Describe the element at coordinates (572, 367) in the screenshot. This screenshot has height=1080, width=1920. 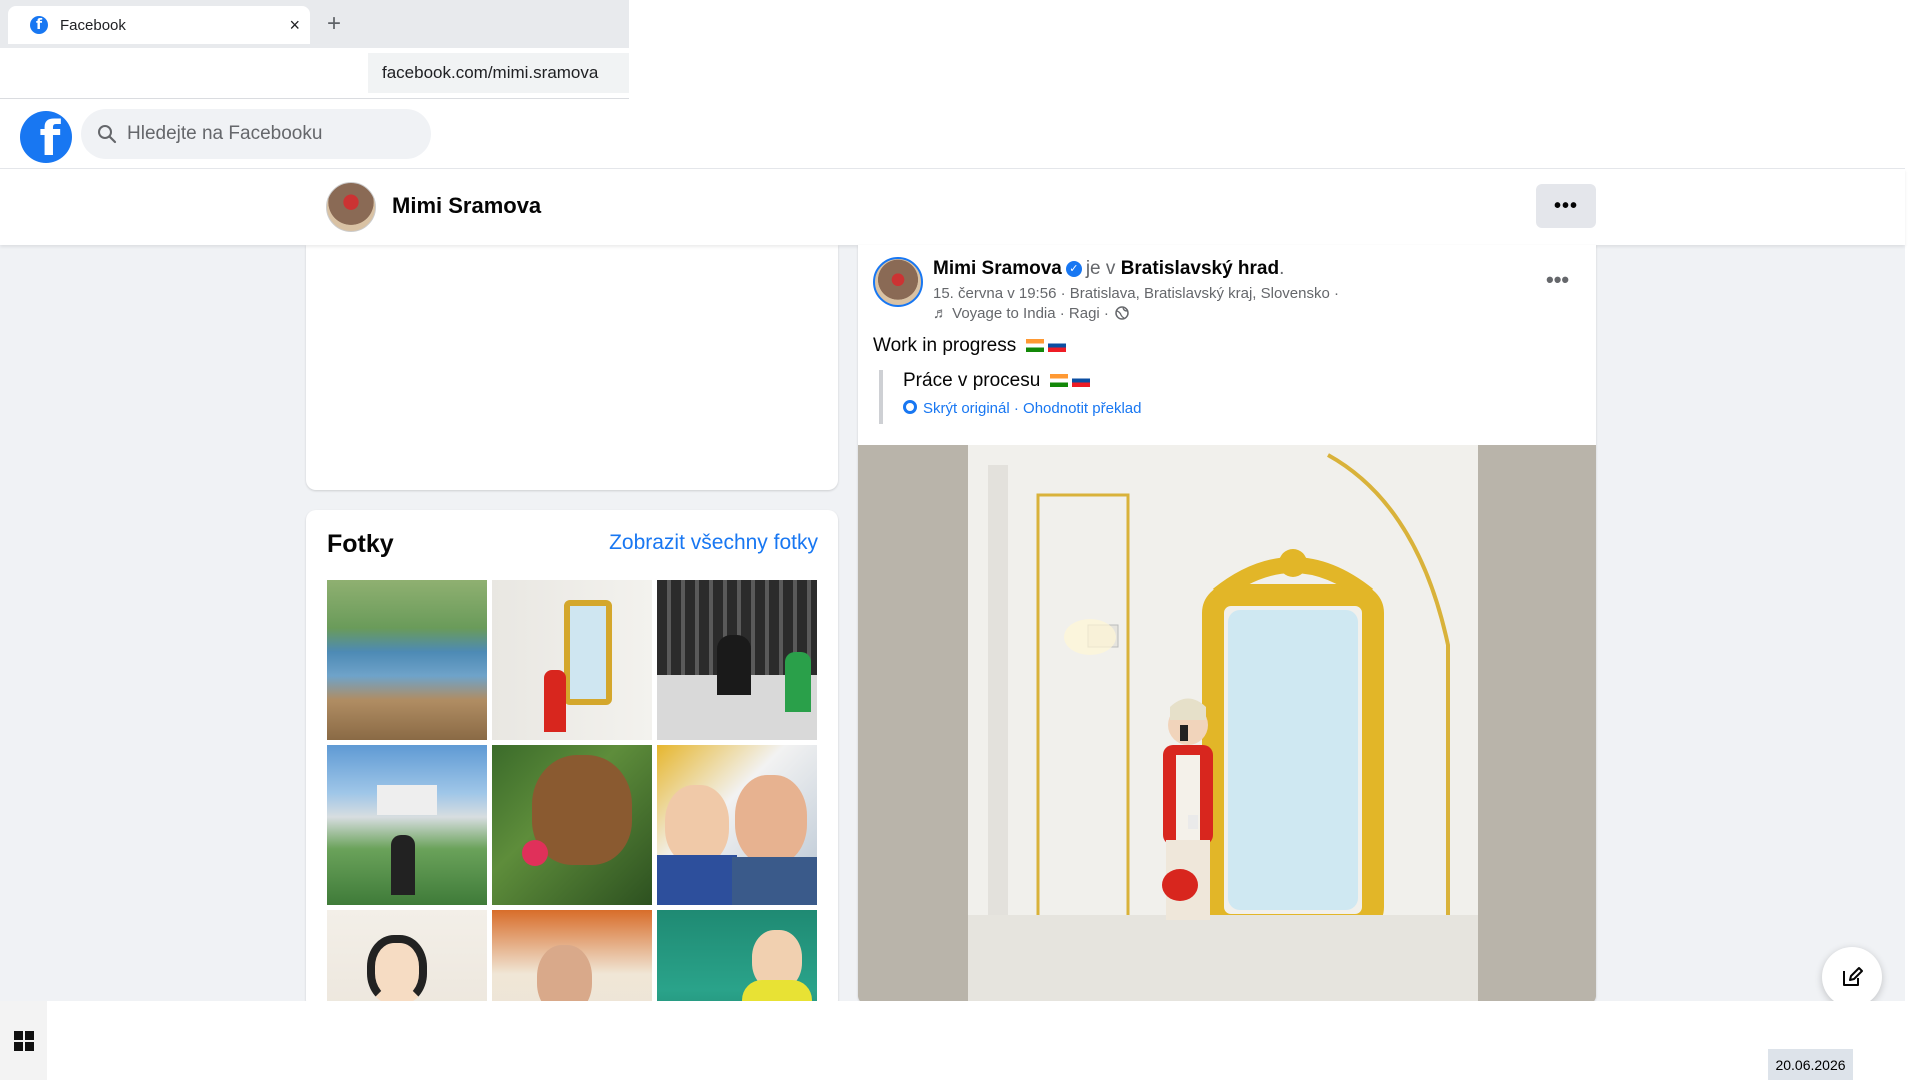
I see `intro-card` at that location.